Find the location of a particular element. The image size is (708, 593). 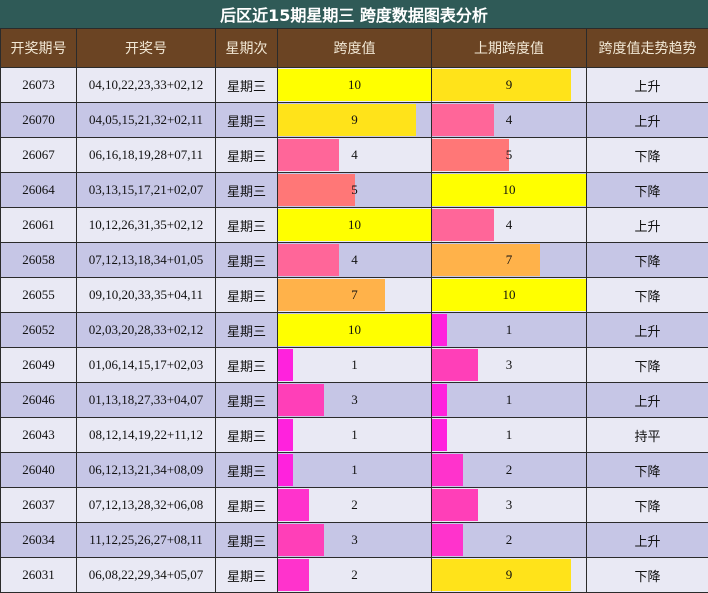

header-row: 开奖期号 开奖号 星期次 跨度值 上期跨度值 跨度值走势趋势 is located at coordinates (354, 48).